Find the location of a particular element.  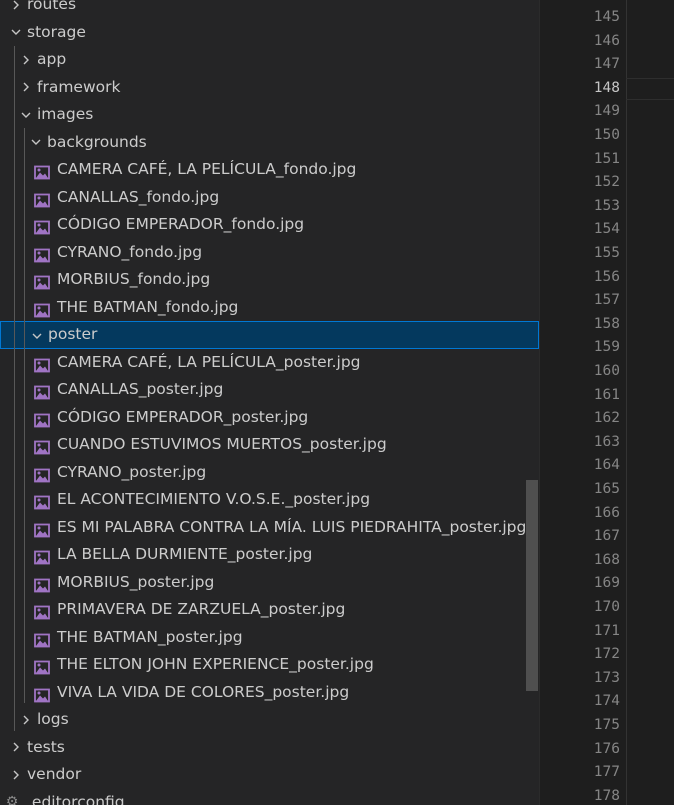

file-morbius-poster-jpg: MORBIUS_poster.jpg is located at coordinates (269, 583).